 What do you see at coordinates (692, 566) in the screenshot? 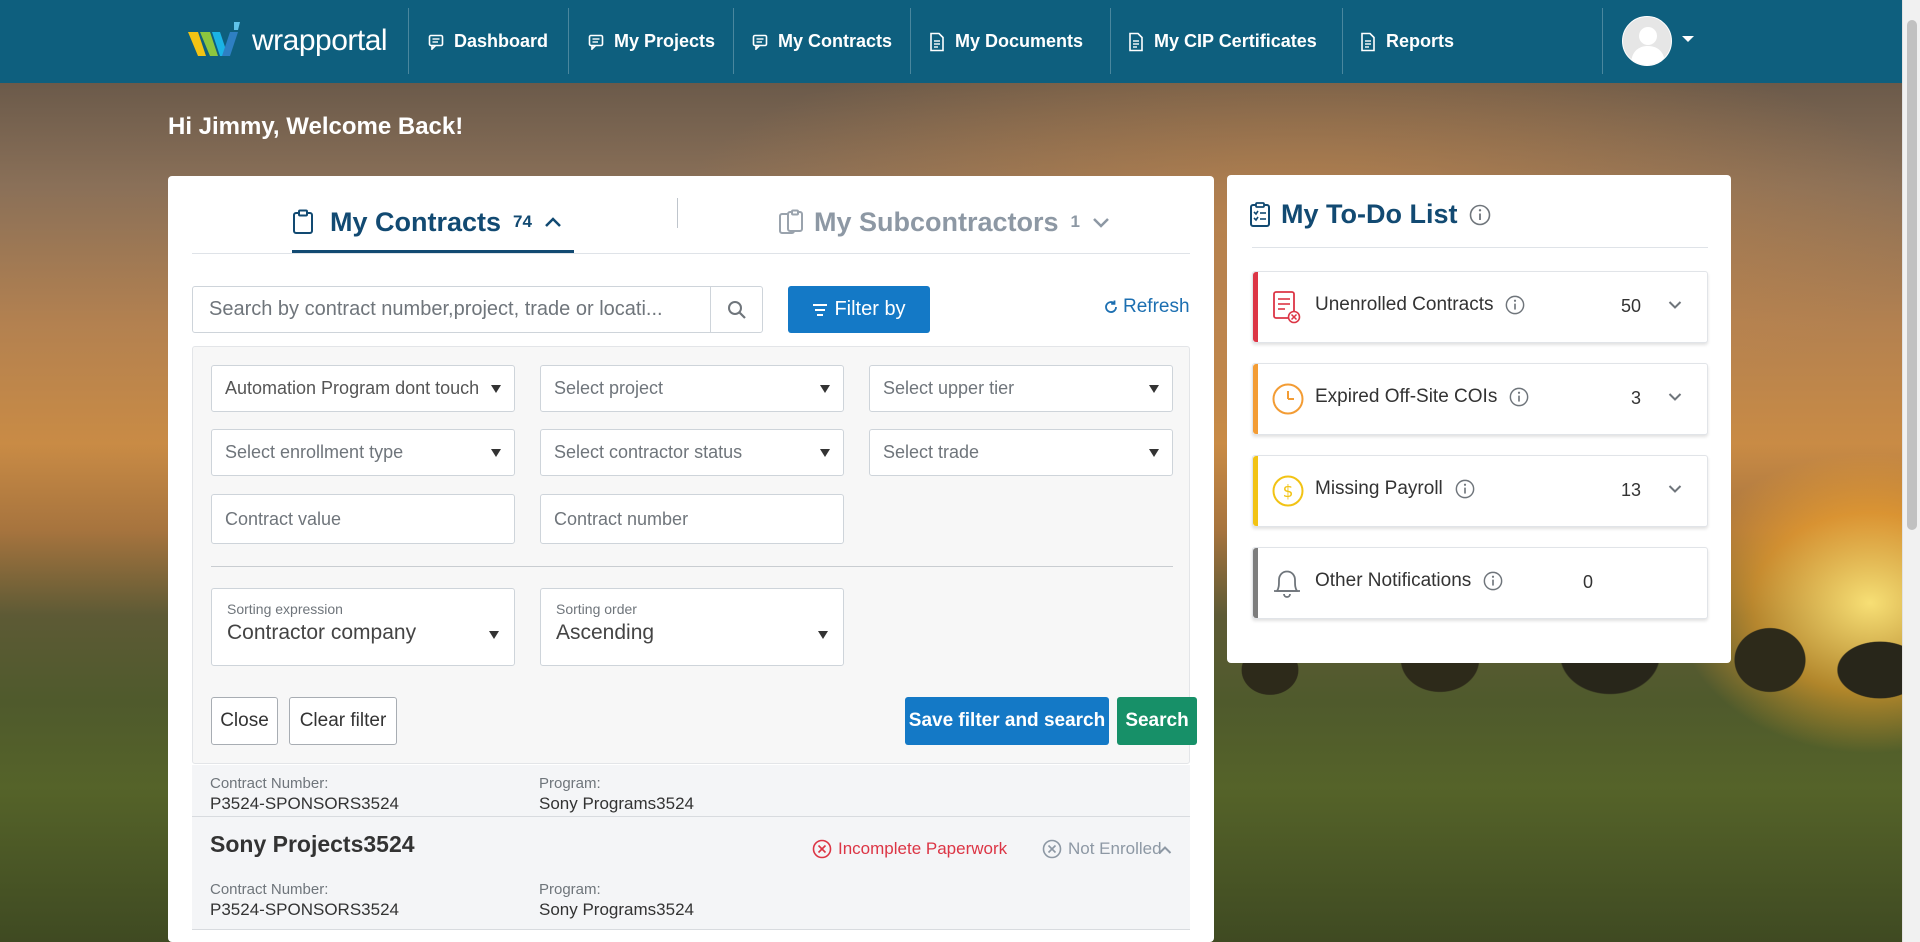
I see `filter-divider` at bounding box center [692, 566].